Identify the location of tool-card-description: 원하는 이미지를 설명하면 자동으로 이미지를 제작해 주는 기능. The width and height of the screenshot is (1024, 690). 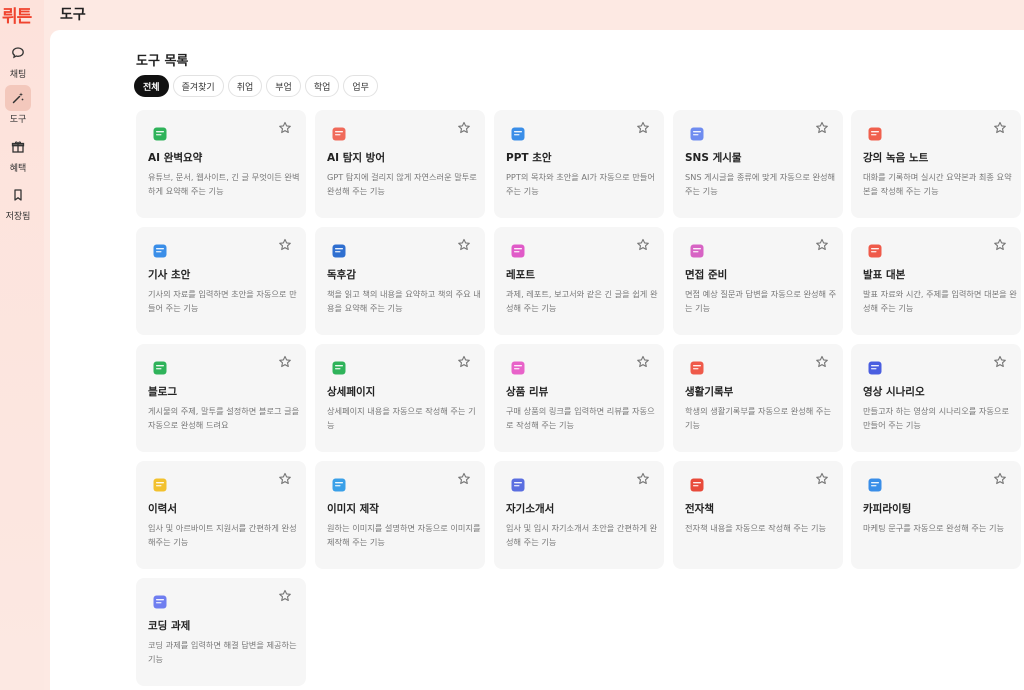
(404, 535).